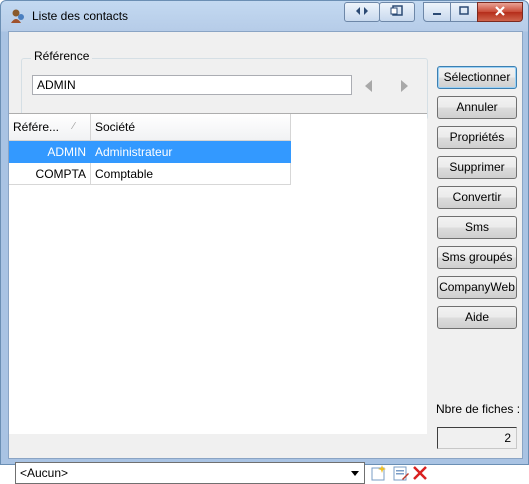  I want to click on contacts-icon, so click(17, 16).